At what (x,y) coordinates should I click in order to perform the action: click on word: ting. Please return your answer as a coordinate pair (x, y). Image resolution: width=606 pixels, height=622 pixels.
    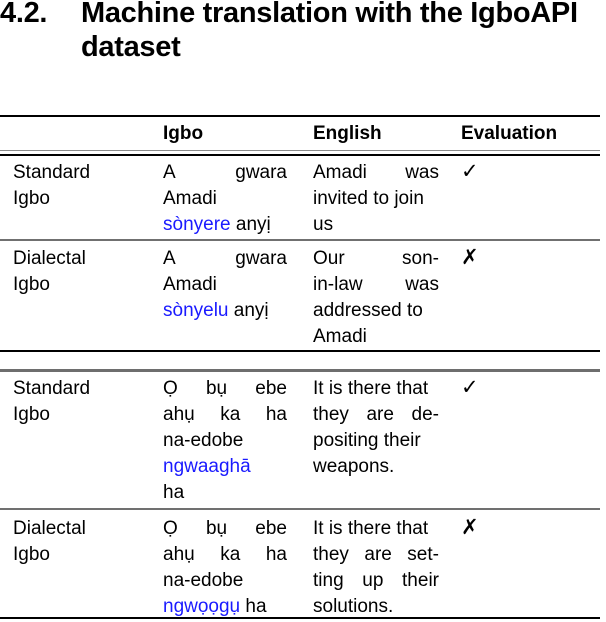
    Looking at the image, I should click on (328, 580).